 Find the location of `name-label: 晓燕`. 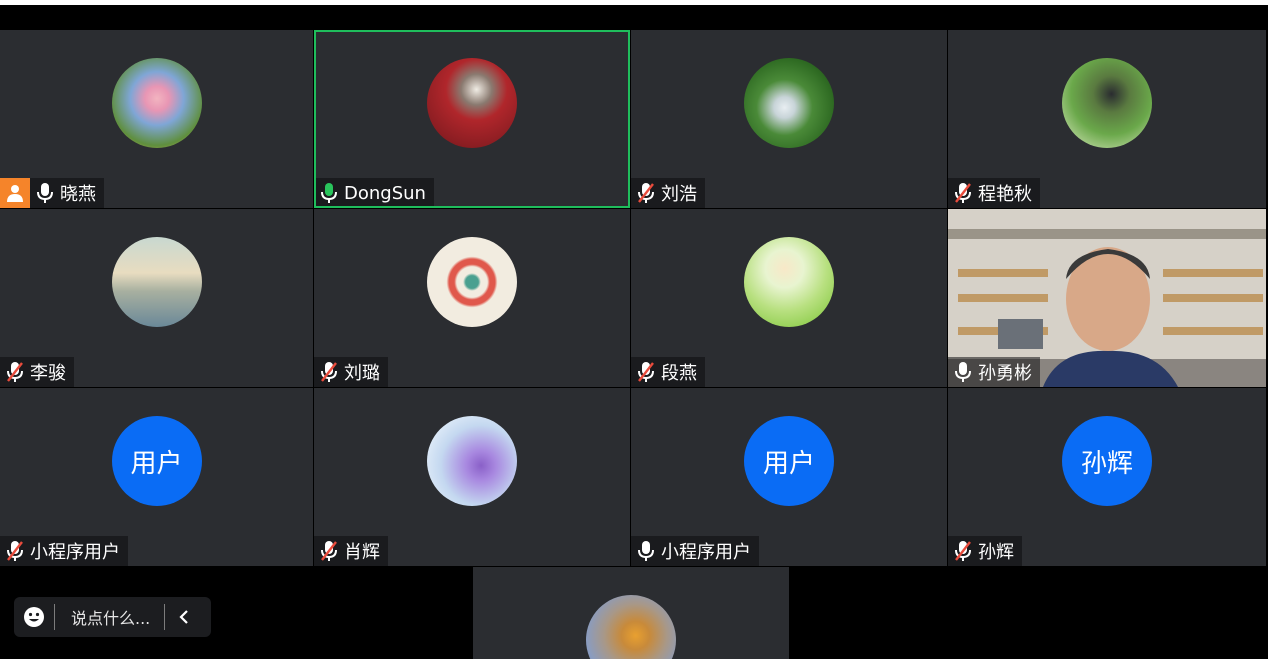

name-label: 晓燕 is located at coordinates (67, 193).